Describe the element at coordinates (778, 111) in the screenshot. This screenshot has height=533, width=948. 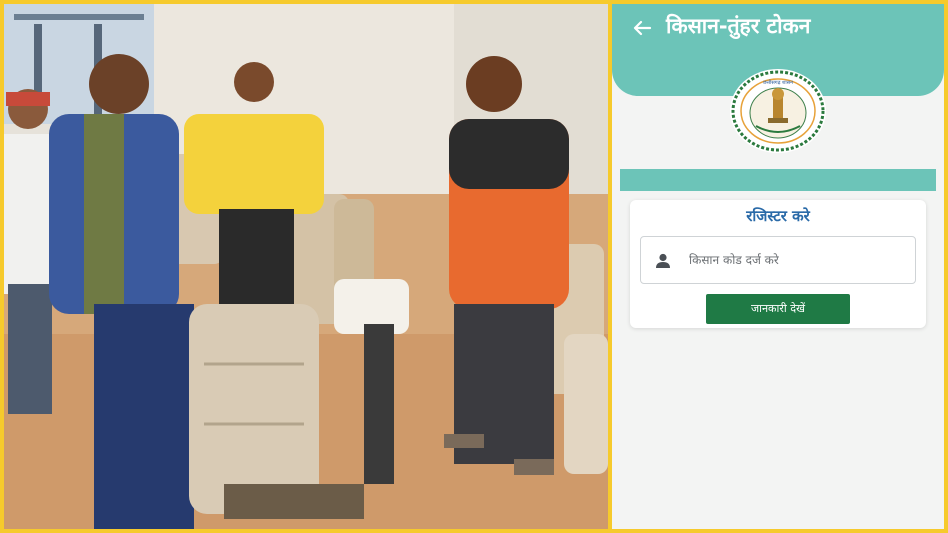
I see `government-emblem-icon: छत्तीसगढ़ शासन` at that location.